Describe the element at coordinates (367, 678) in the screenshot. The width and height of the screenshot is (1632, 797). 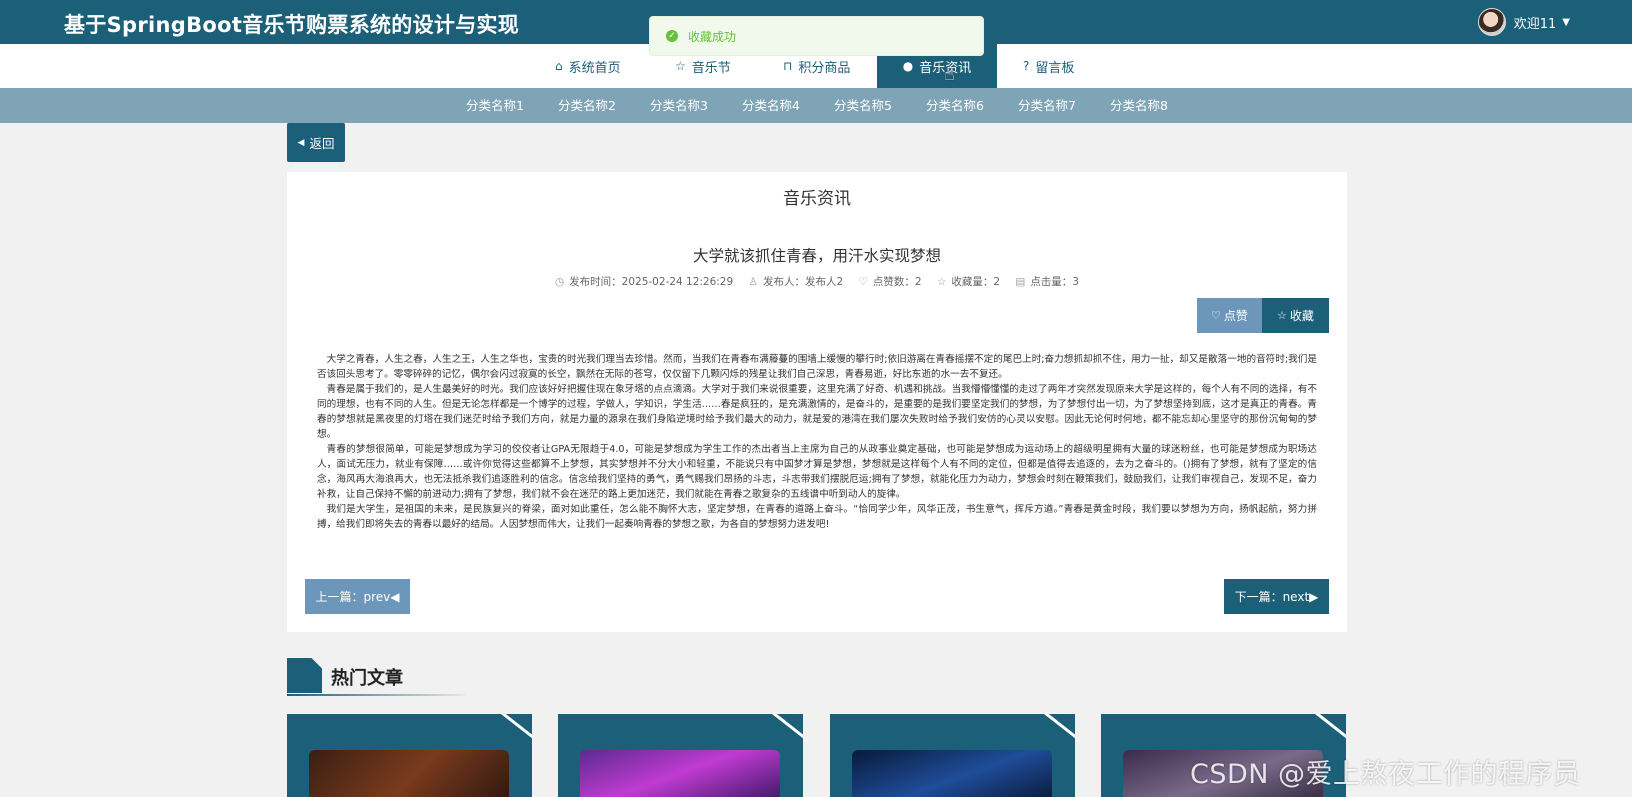
I see `hot-articles-title: 热门文章` at that location.